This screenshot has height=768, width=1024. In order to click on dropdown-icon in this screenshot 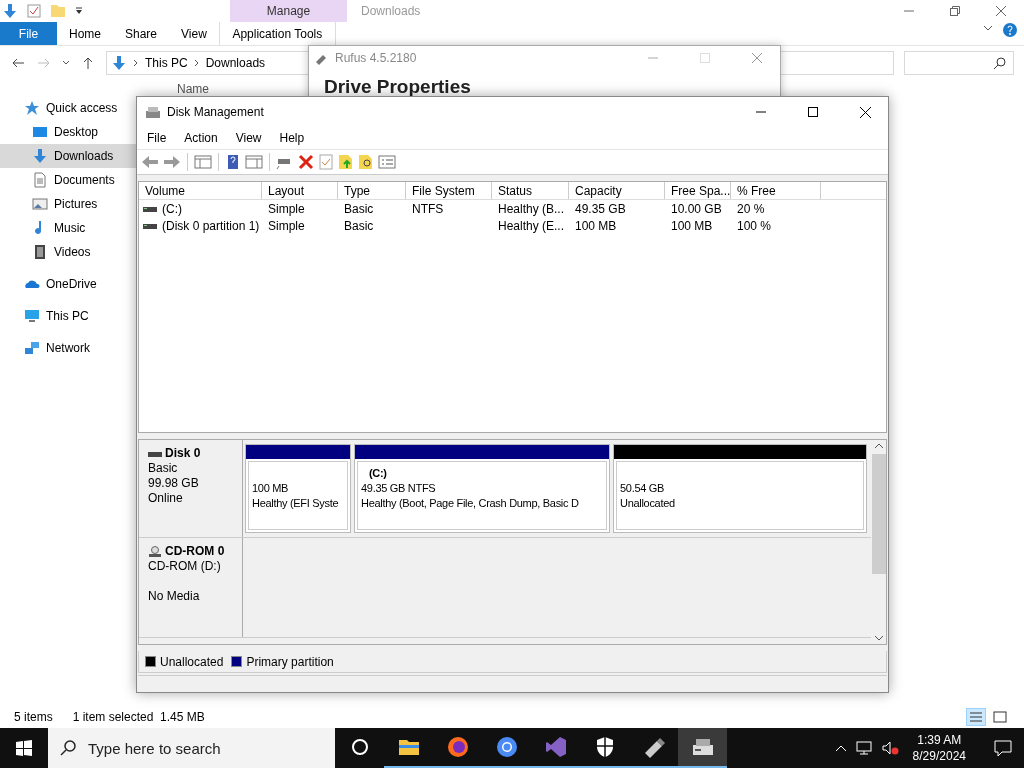, I will do `click(79, 11)`.